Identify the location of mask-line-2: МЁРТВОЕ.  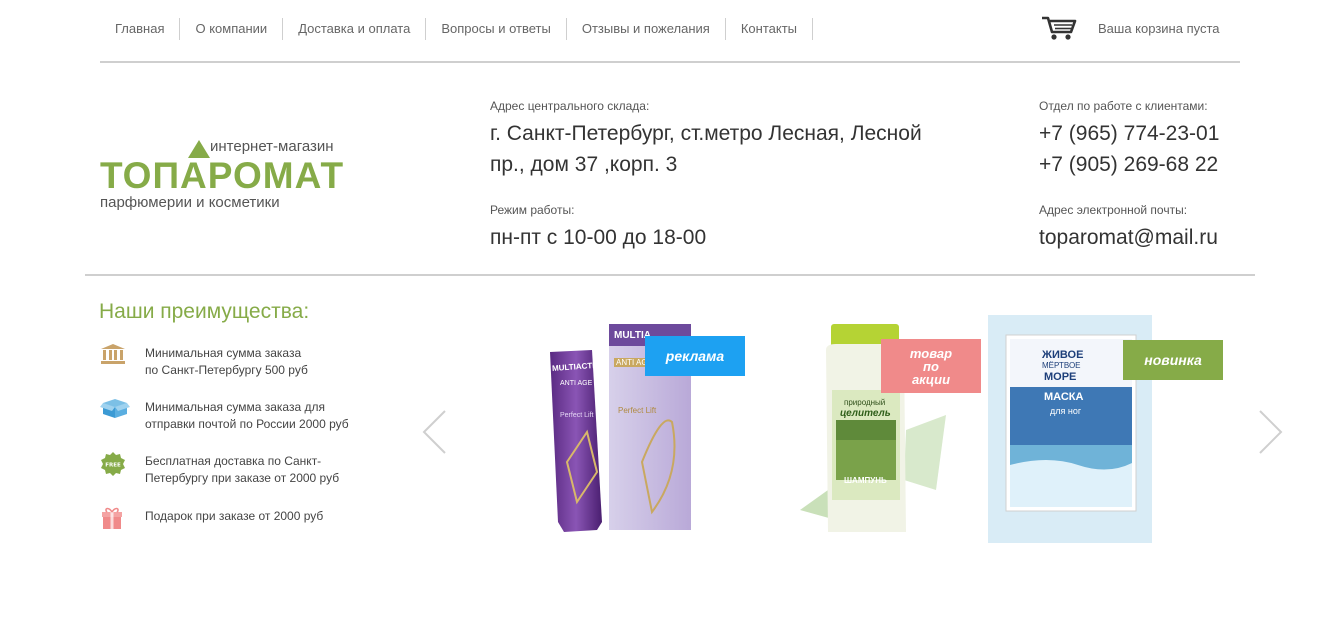
(1061, 365).